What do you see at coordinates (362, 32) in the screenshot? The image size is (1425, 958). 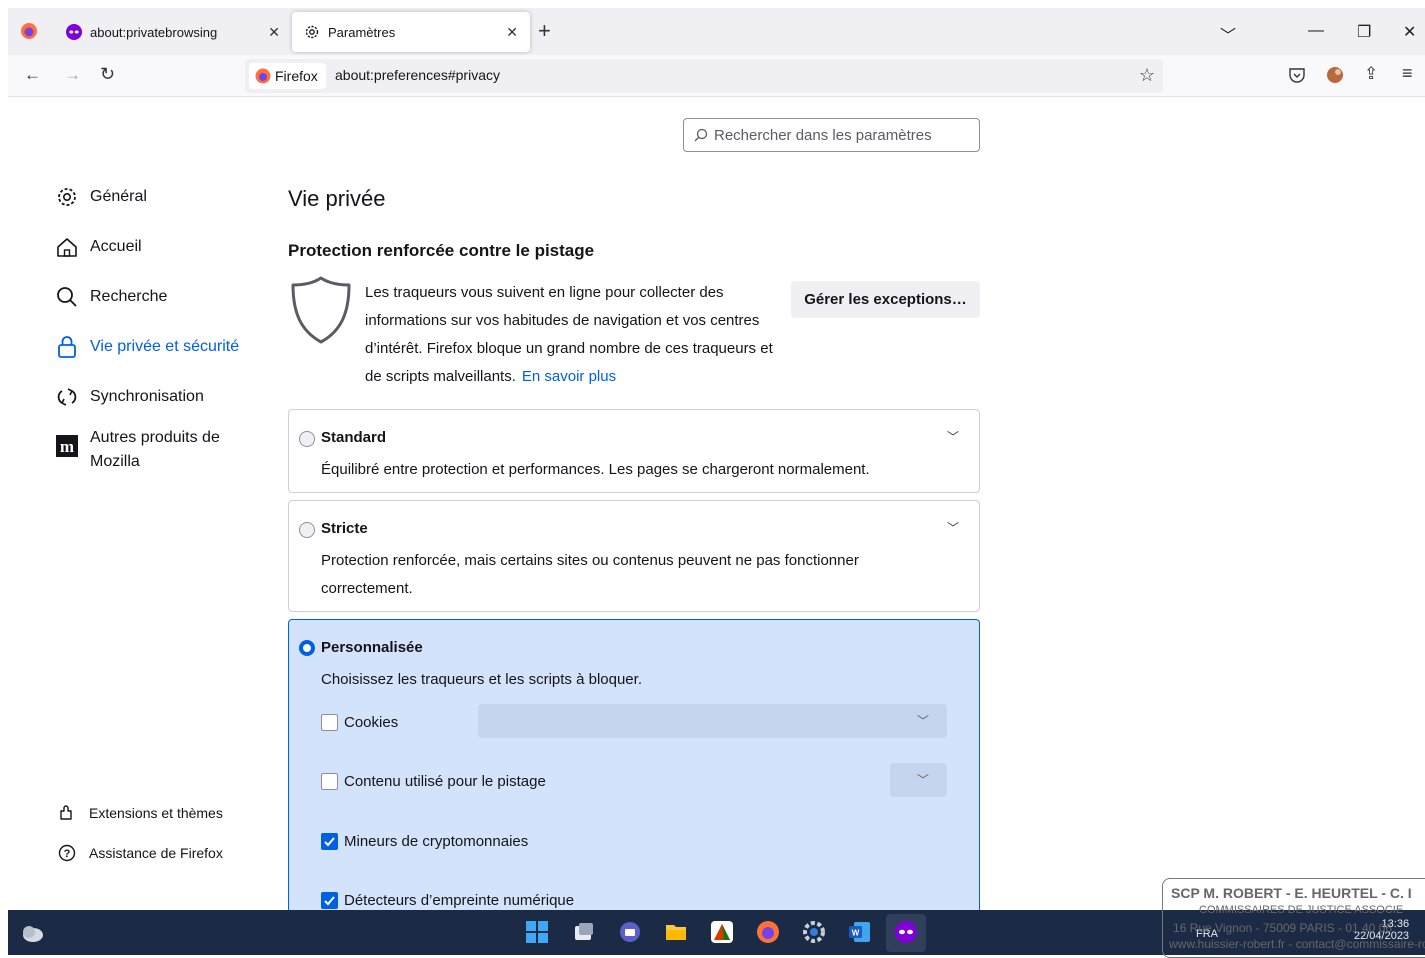 I see `tab-label: Paramètres` at bounding box center [362, 32].